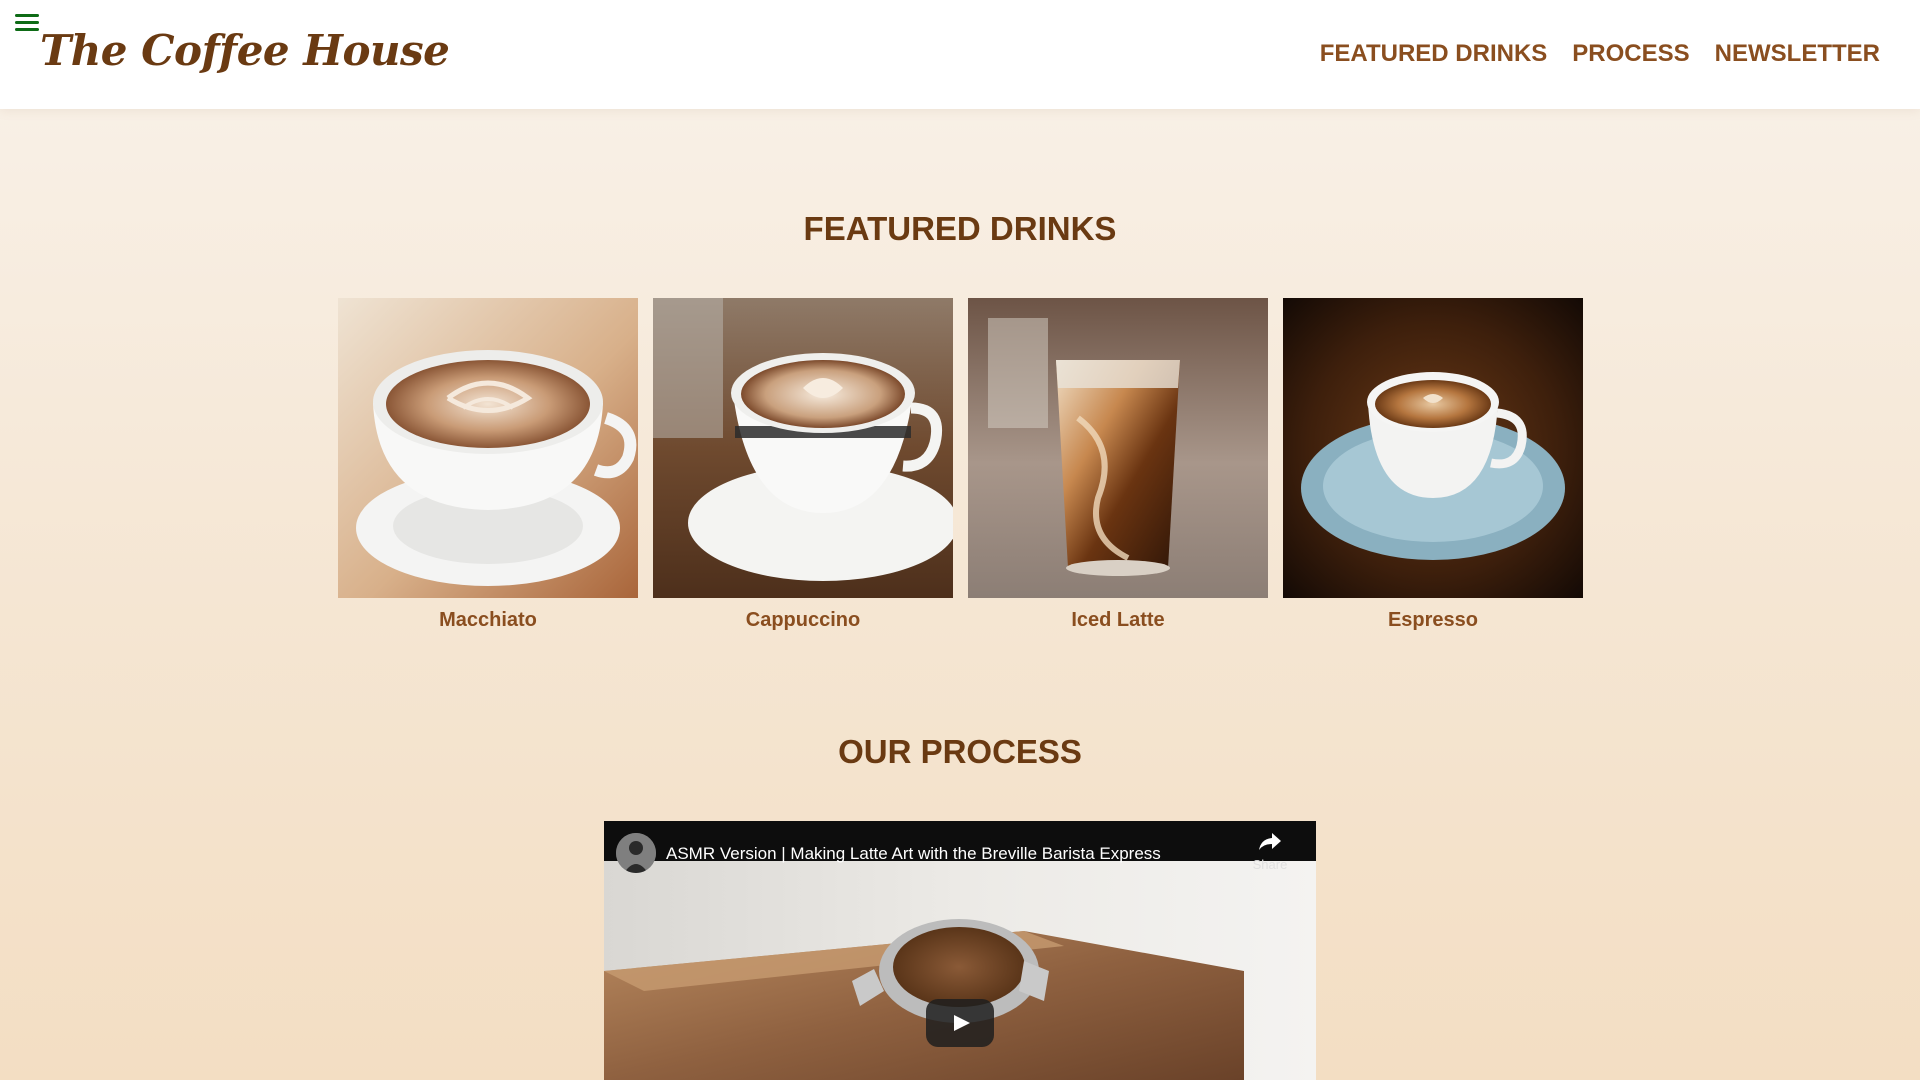  I want to click on main-nav: FEATURED DRINKS PROCESS NEWSLETTER, so click(1600, 54).